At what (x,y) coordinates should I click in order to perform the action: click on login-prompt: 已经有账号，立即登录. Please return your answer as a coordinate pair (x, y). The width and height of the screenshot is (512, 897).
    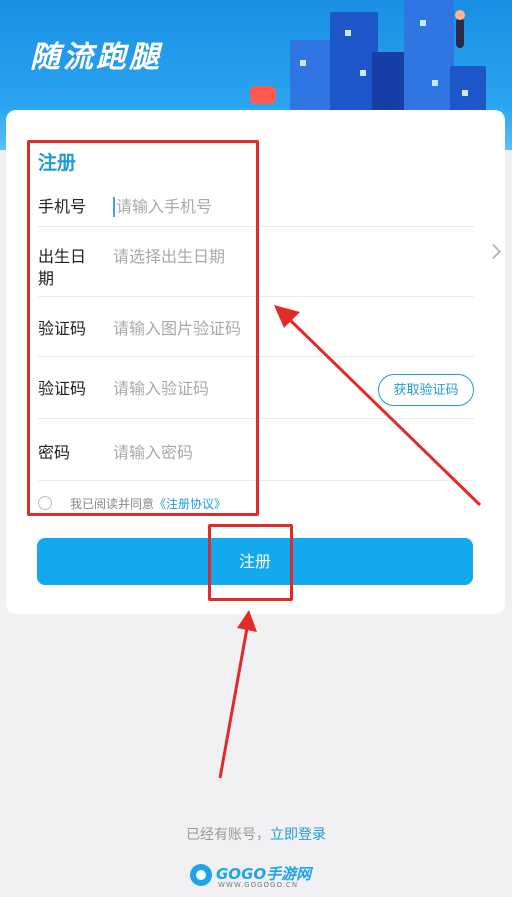
    Looking at the image, I should click on (256, 834).